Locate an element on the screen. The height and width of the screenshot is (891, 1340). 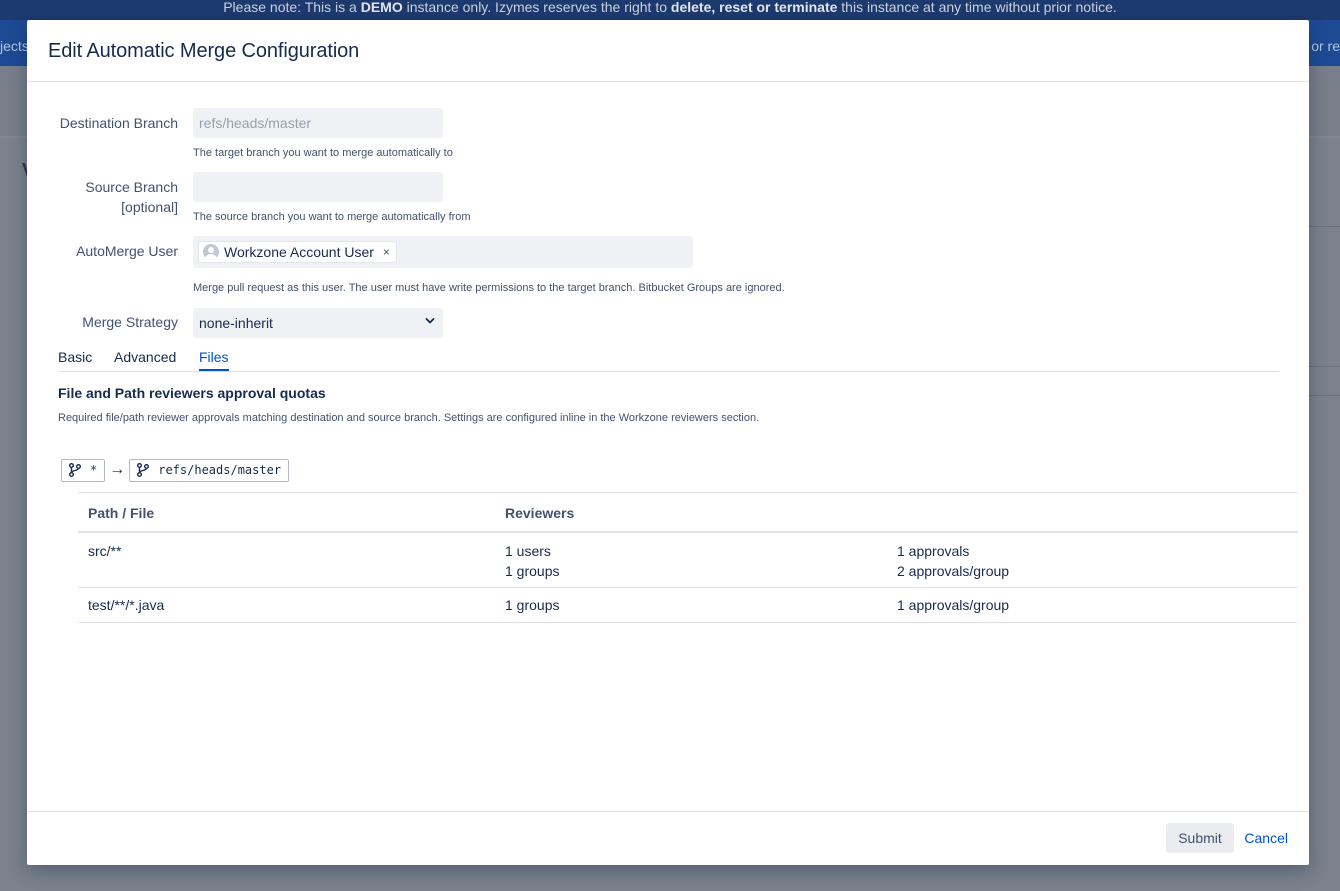
user-avatar-icon is located at coordinates (211, 252).